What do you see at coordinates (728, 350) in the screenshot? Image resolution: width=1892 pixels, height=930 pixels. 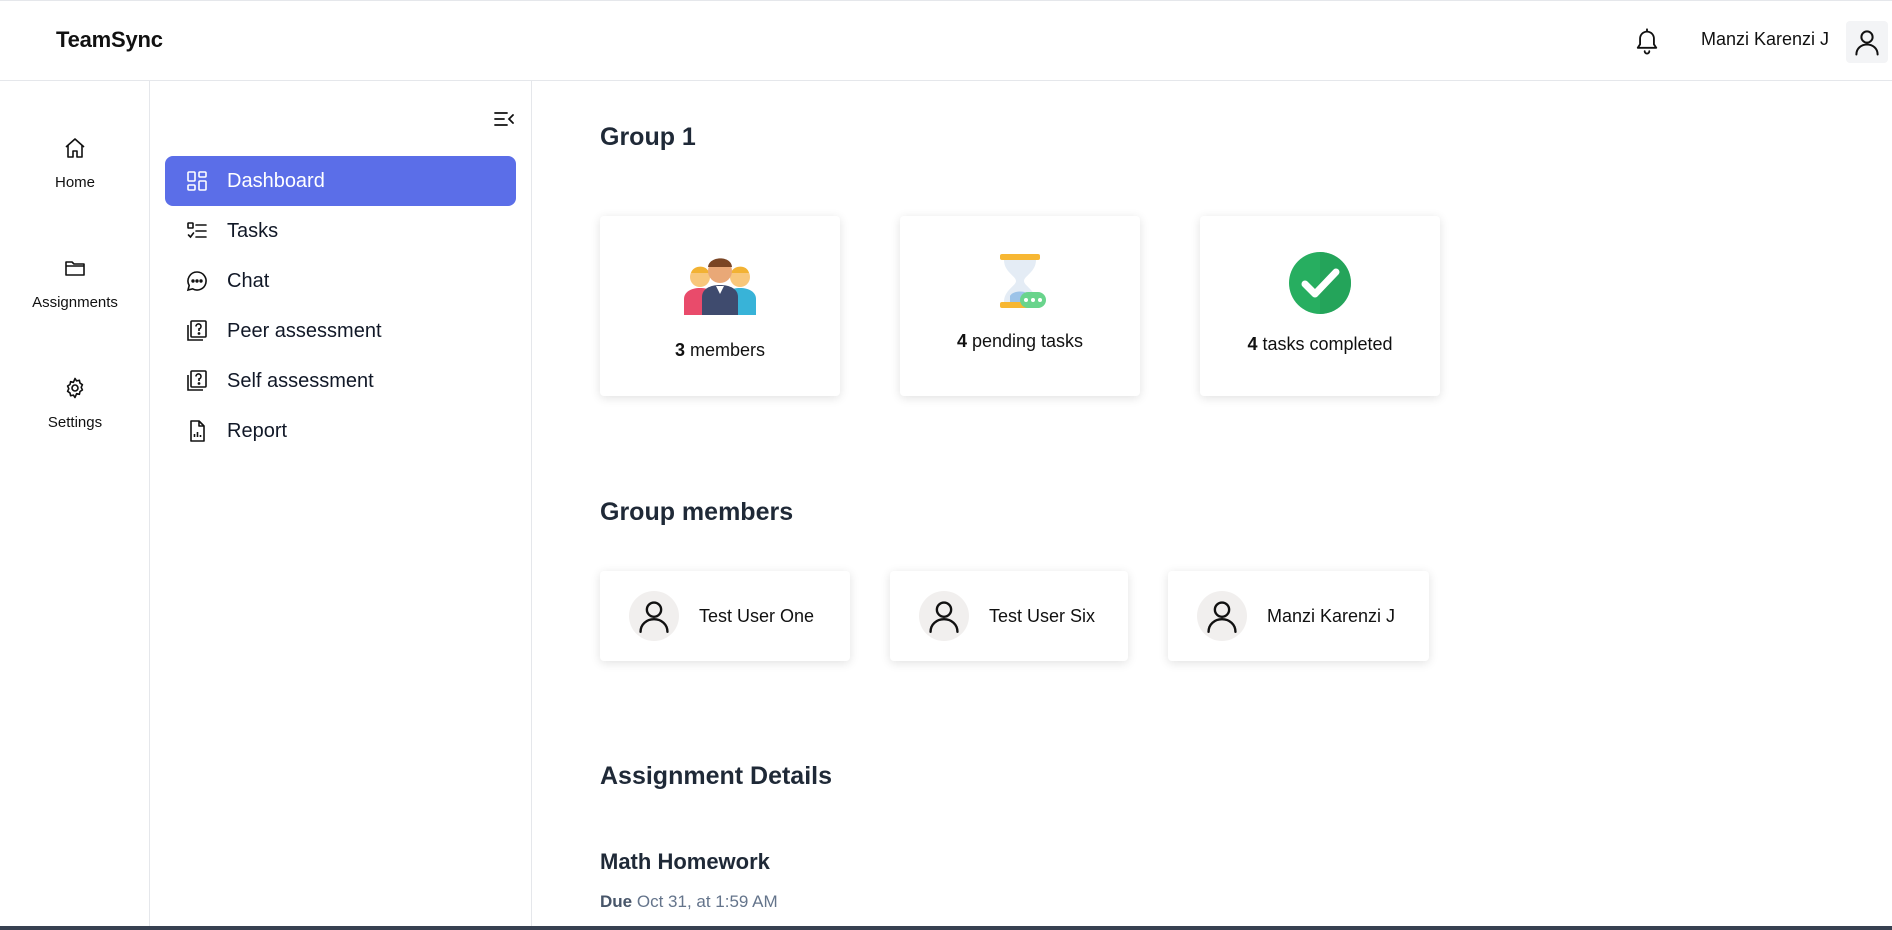 I see `stat-members-label: members` at bounding box center [728, 350].